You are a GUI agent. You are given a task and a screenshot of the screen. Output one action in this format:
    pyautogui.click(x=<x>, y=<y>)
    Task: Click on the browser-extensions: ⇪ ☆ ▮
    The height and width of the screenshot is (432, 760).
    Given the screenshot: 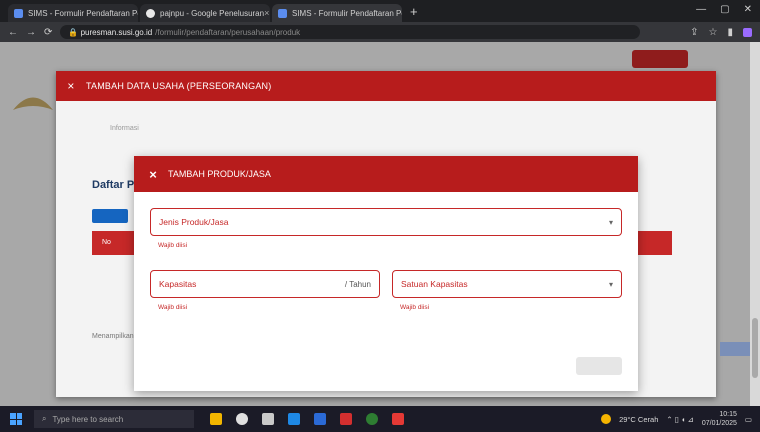 What is the action you would take?
    pyautogui.click(x=721, y=32)
    